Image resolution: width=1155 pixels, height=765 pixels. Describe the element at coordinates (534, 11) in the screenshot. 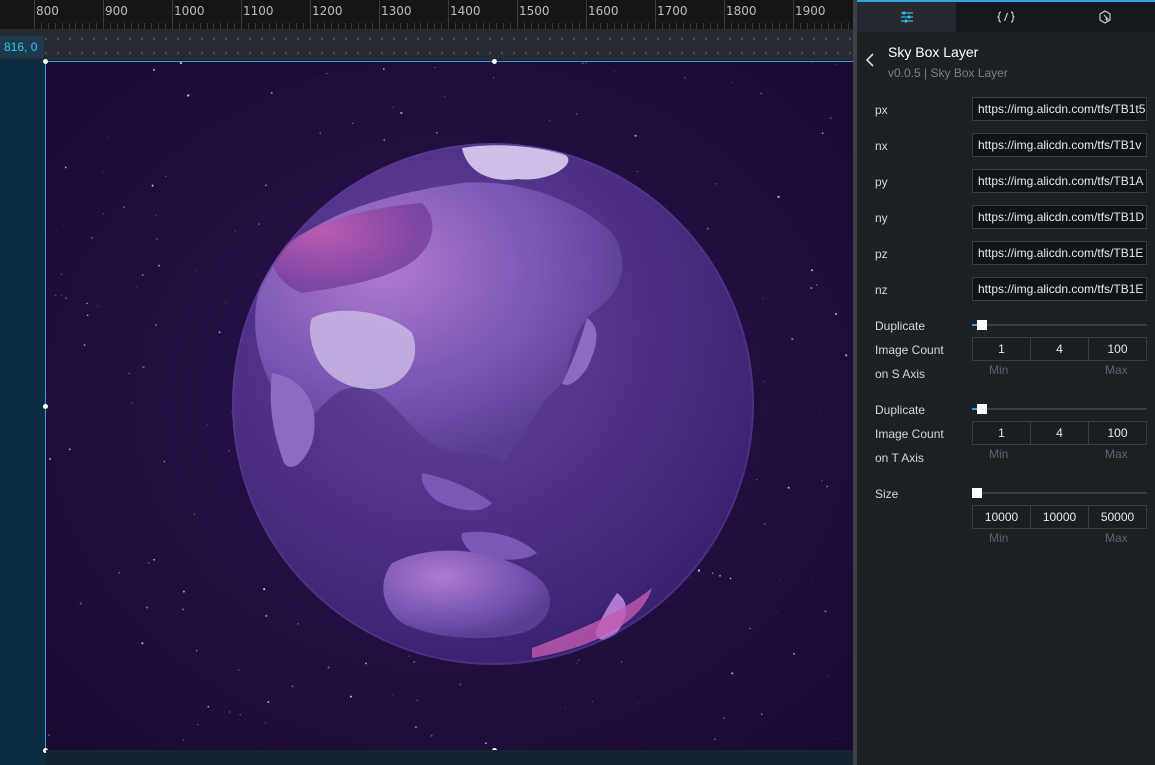

I see `ruler-tick-label: 1500` at that location.